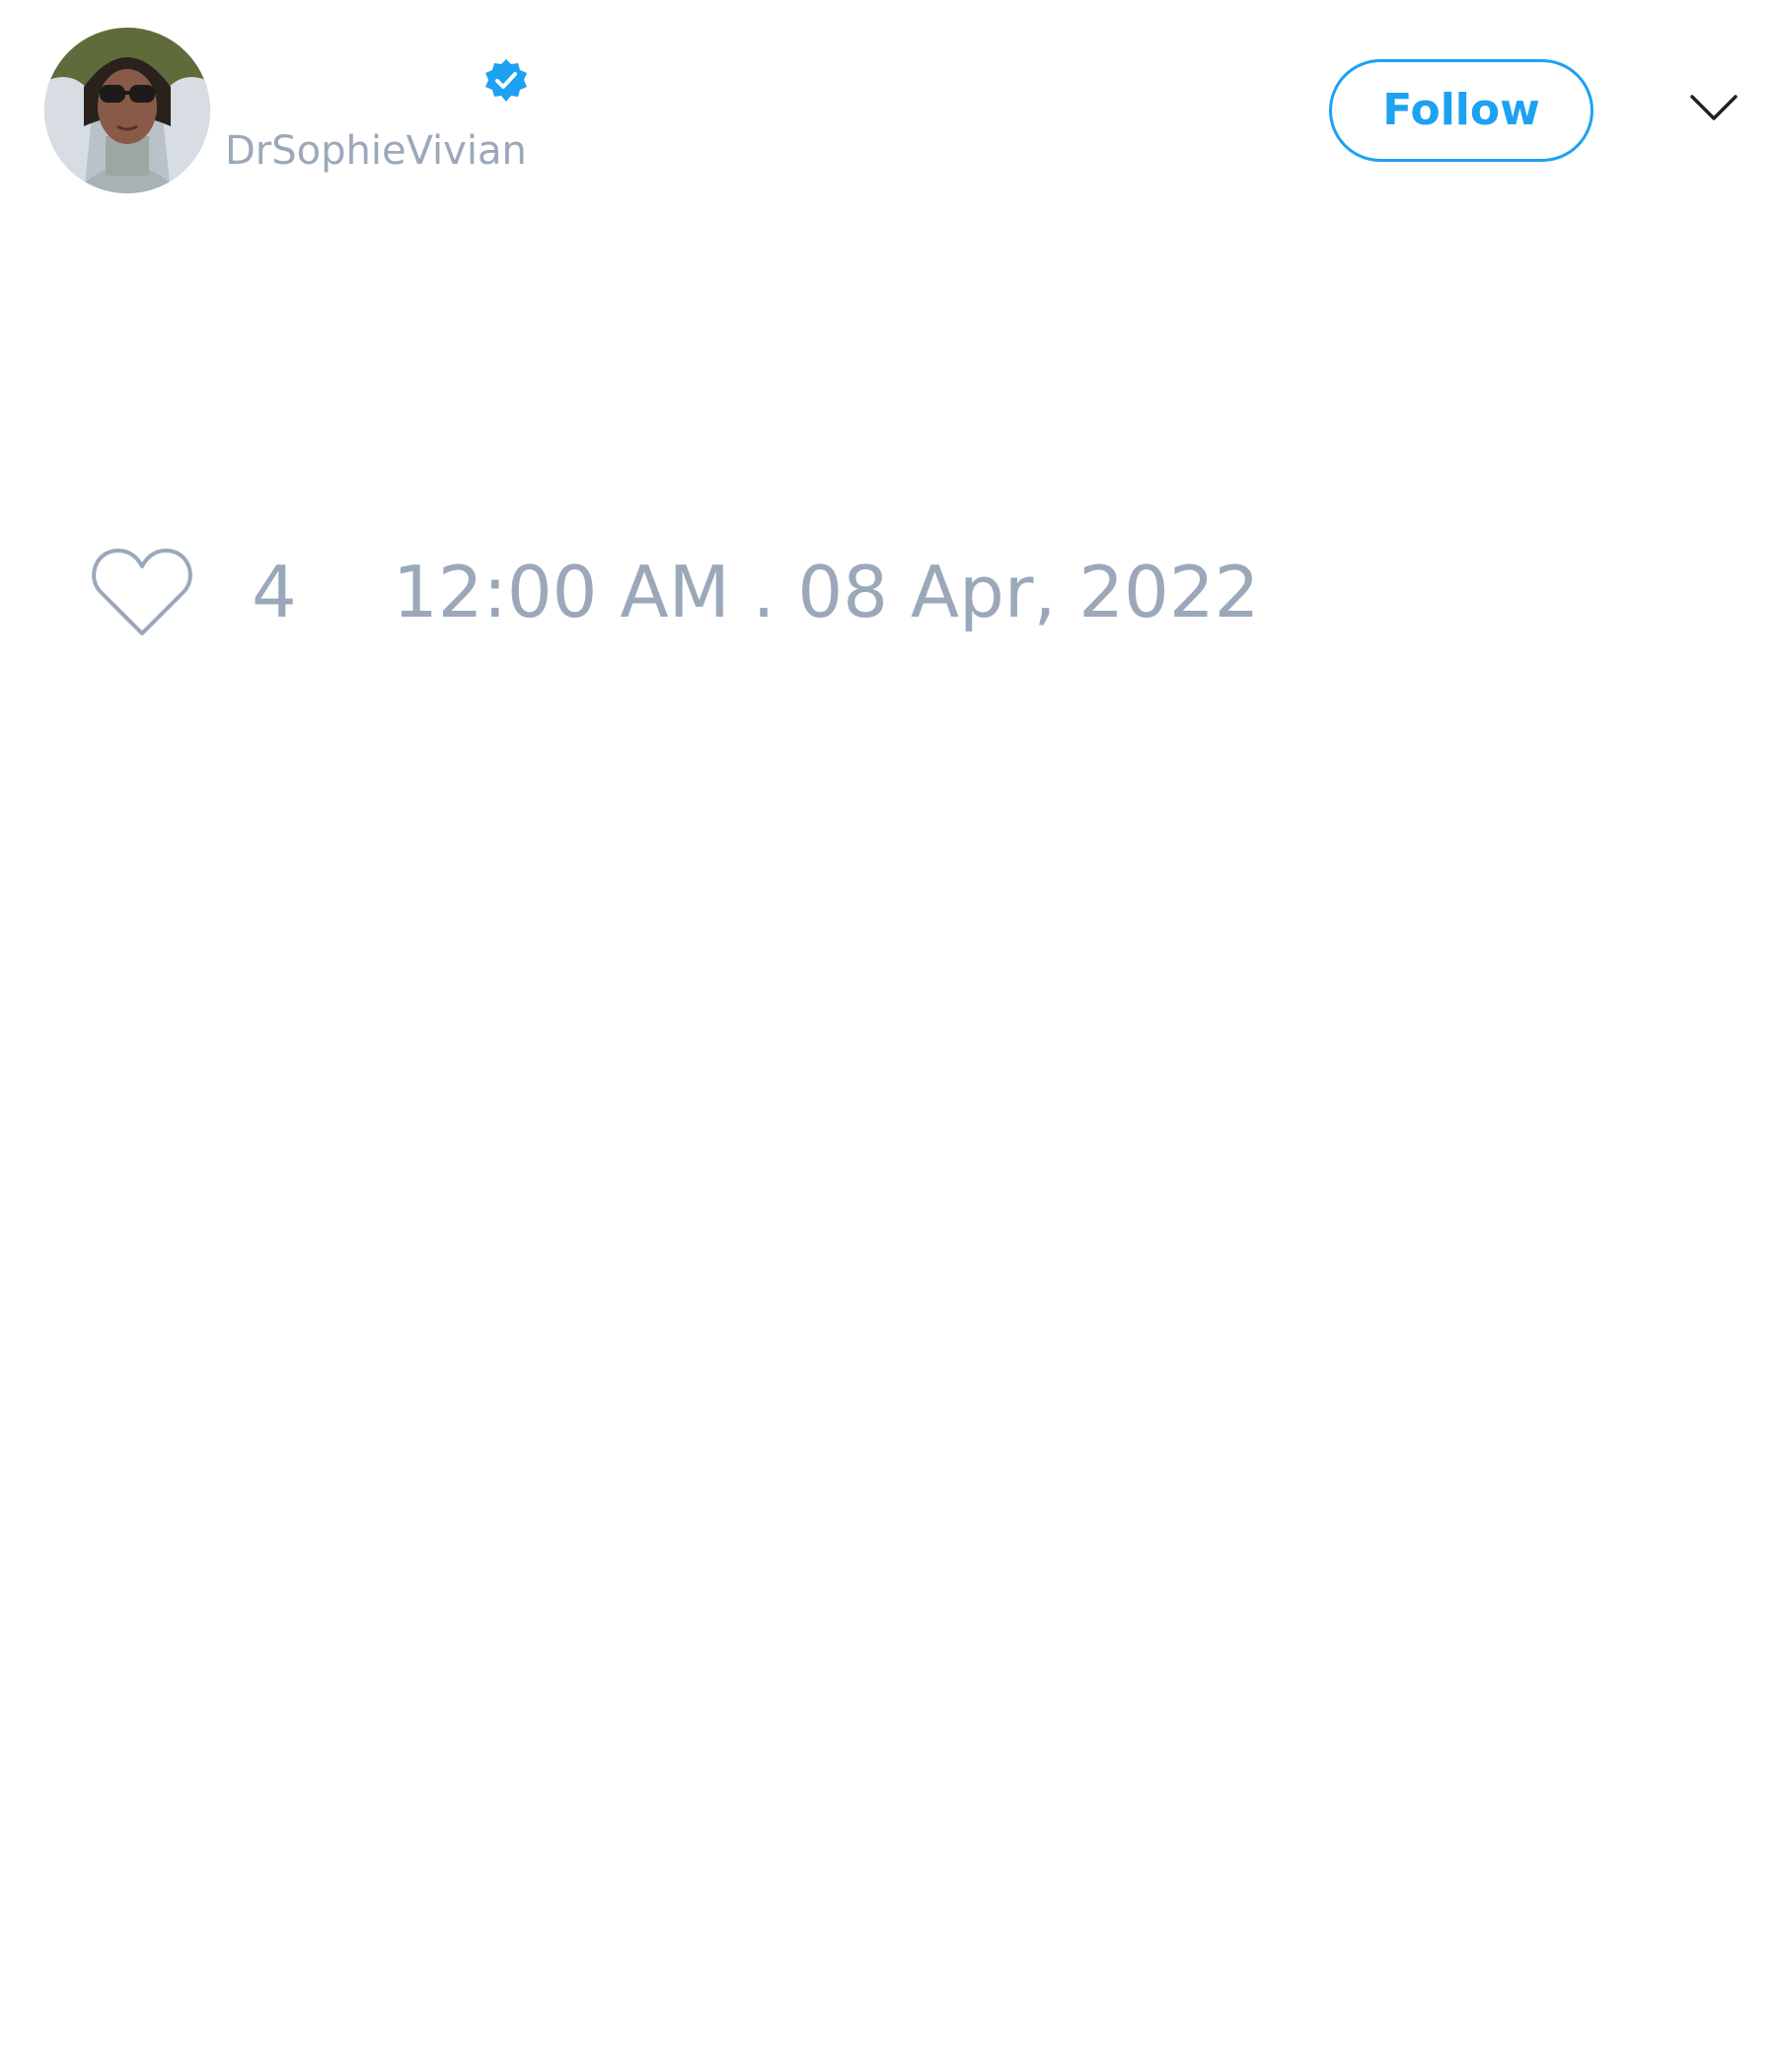  I want to click on tweet-actions: 4 12:00 AM . 08 Apr, 2022, so click(888, 592).